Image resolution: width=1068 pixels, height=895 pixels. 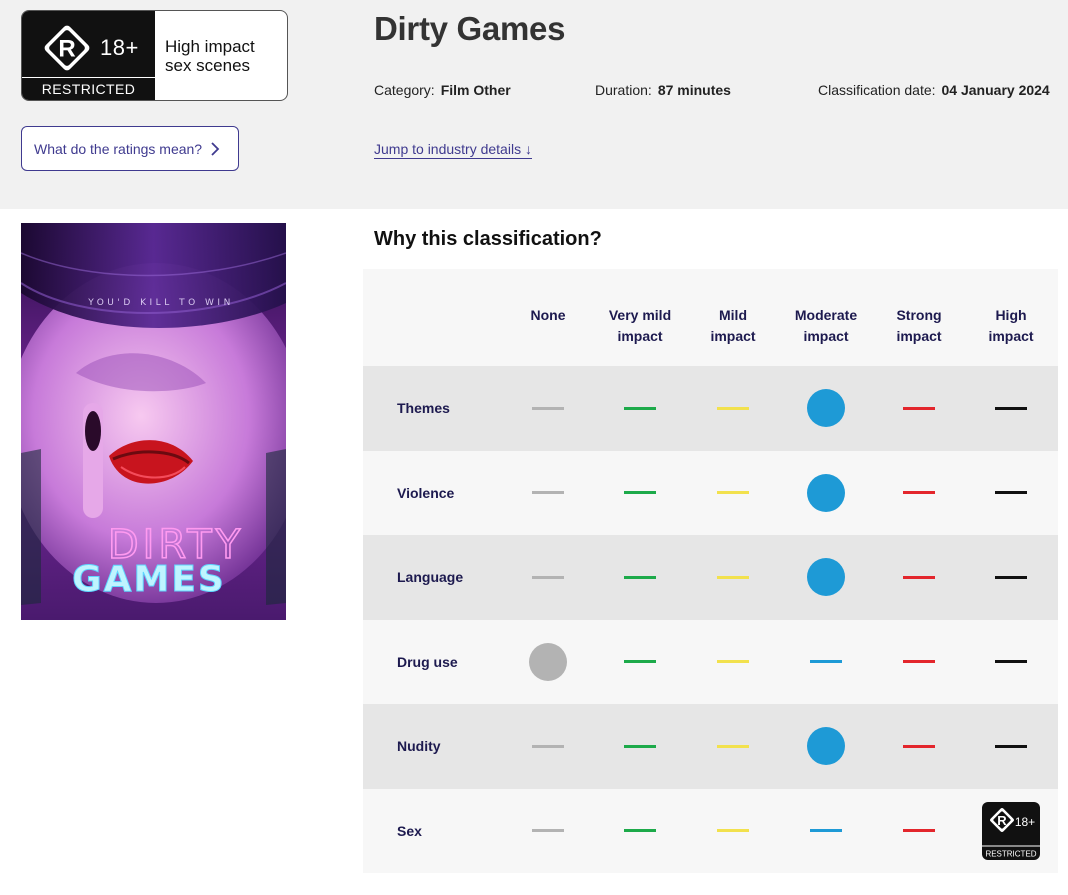 I want to click on row-violence: Violence, so click(x=710, y=493).